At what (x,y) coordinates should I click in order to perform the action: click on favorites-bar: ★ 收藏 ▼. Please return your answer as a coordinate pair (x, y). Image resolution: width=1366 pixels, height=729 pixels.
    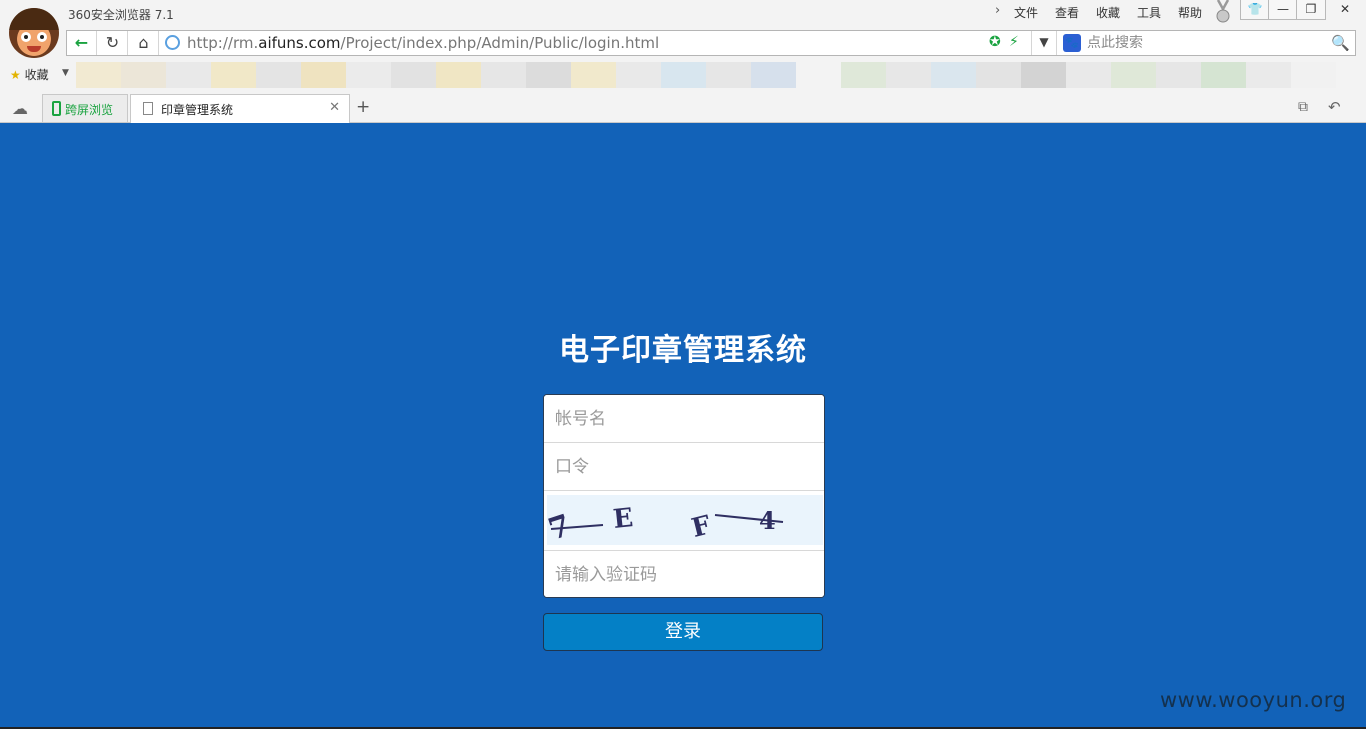
    Looking at the image, I should click on (683, 76).